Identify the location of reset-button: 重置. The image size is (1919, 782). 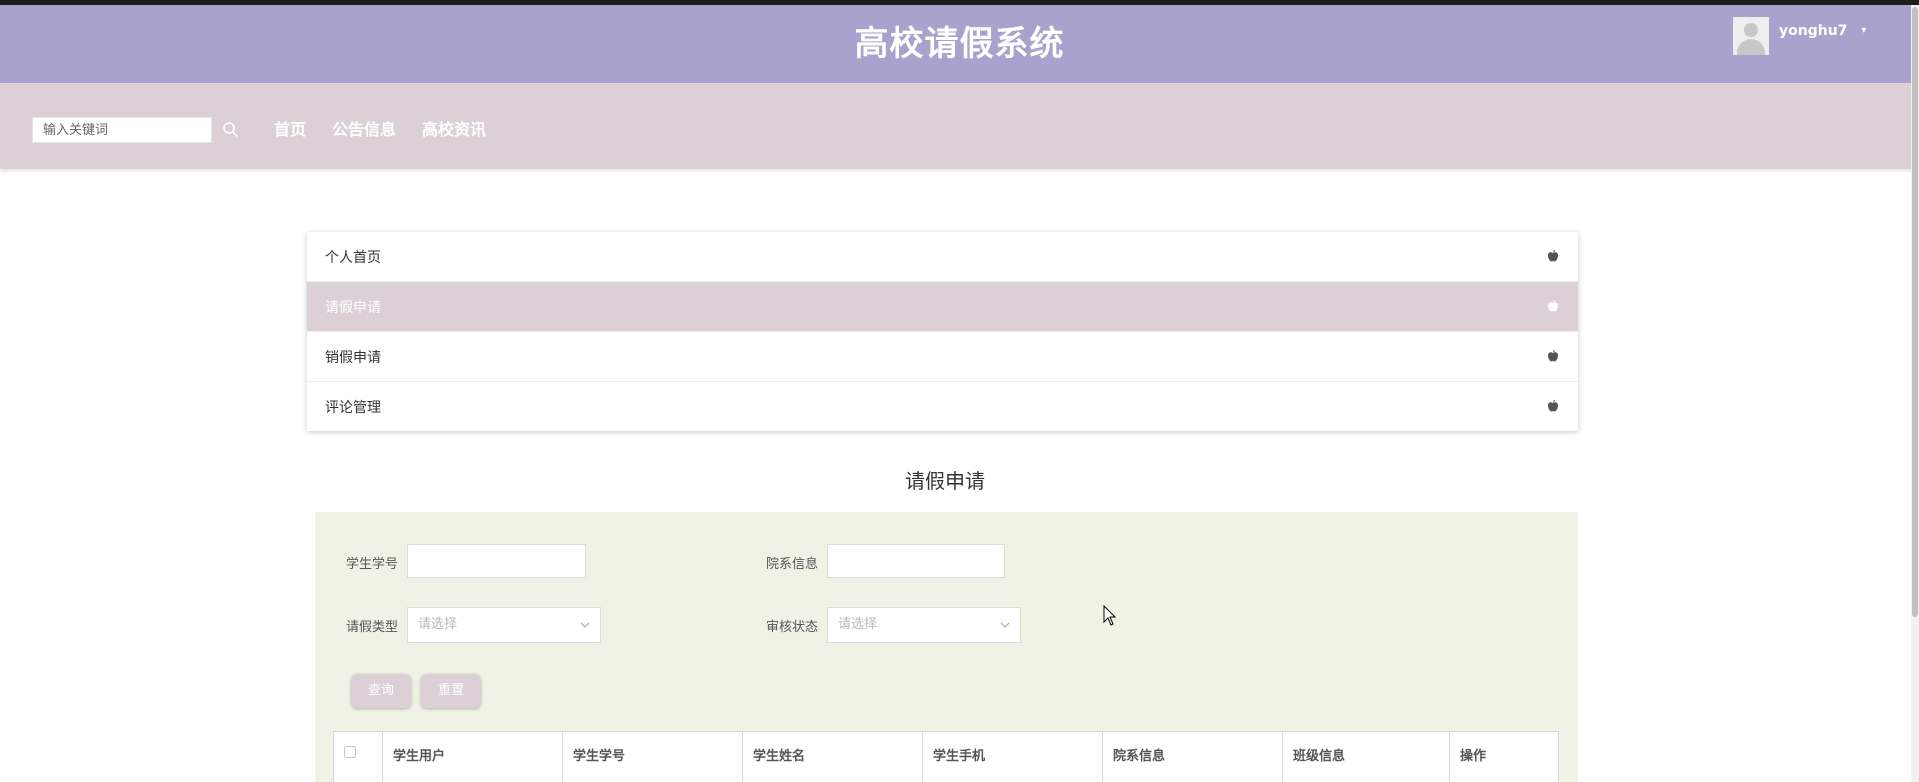
(451, 691).